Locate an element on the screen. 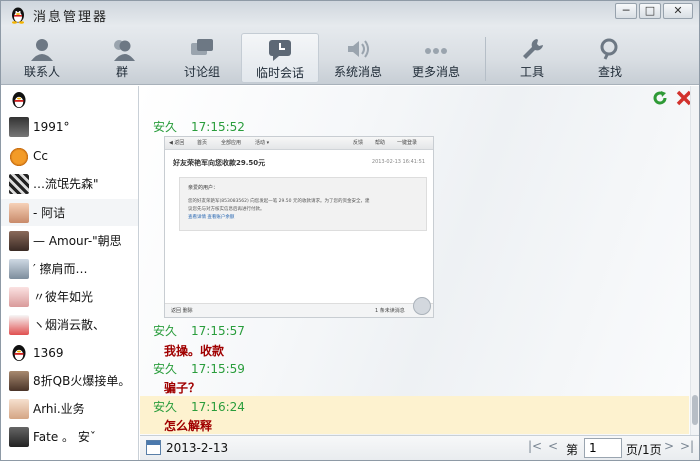 The height and width of the screenshot is (461, 700). message-time: 17:16:24 is located at coordinates (218, 407).